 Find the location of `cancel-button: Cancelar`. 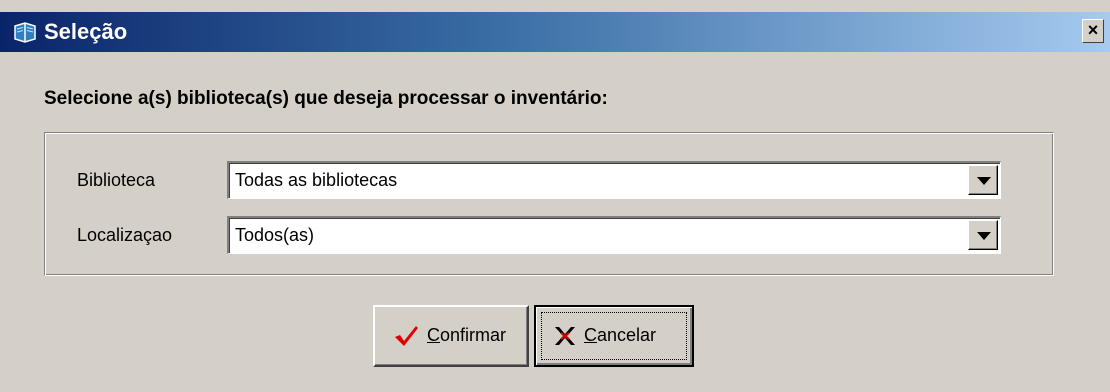

cancel-button: Cancelar is located at coordinates (614, 336).